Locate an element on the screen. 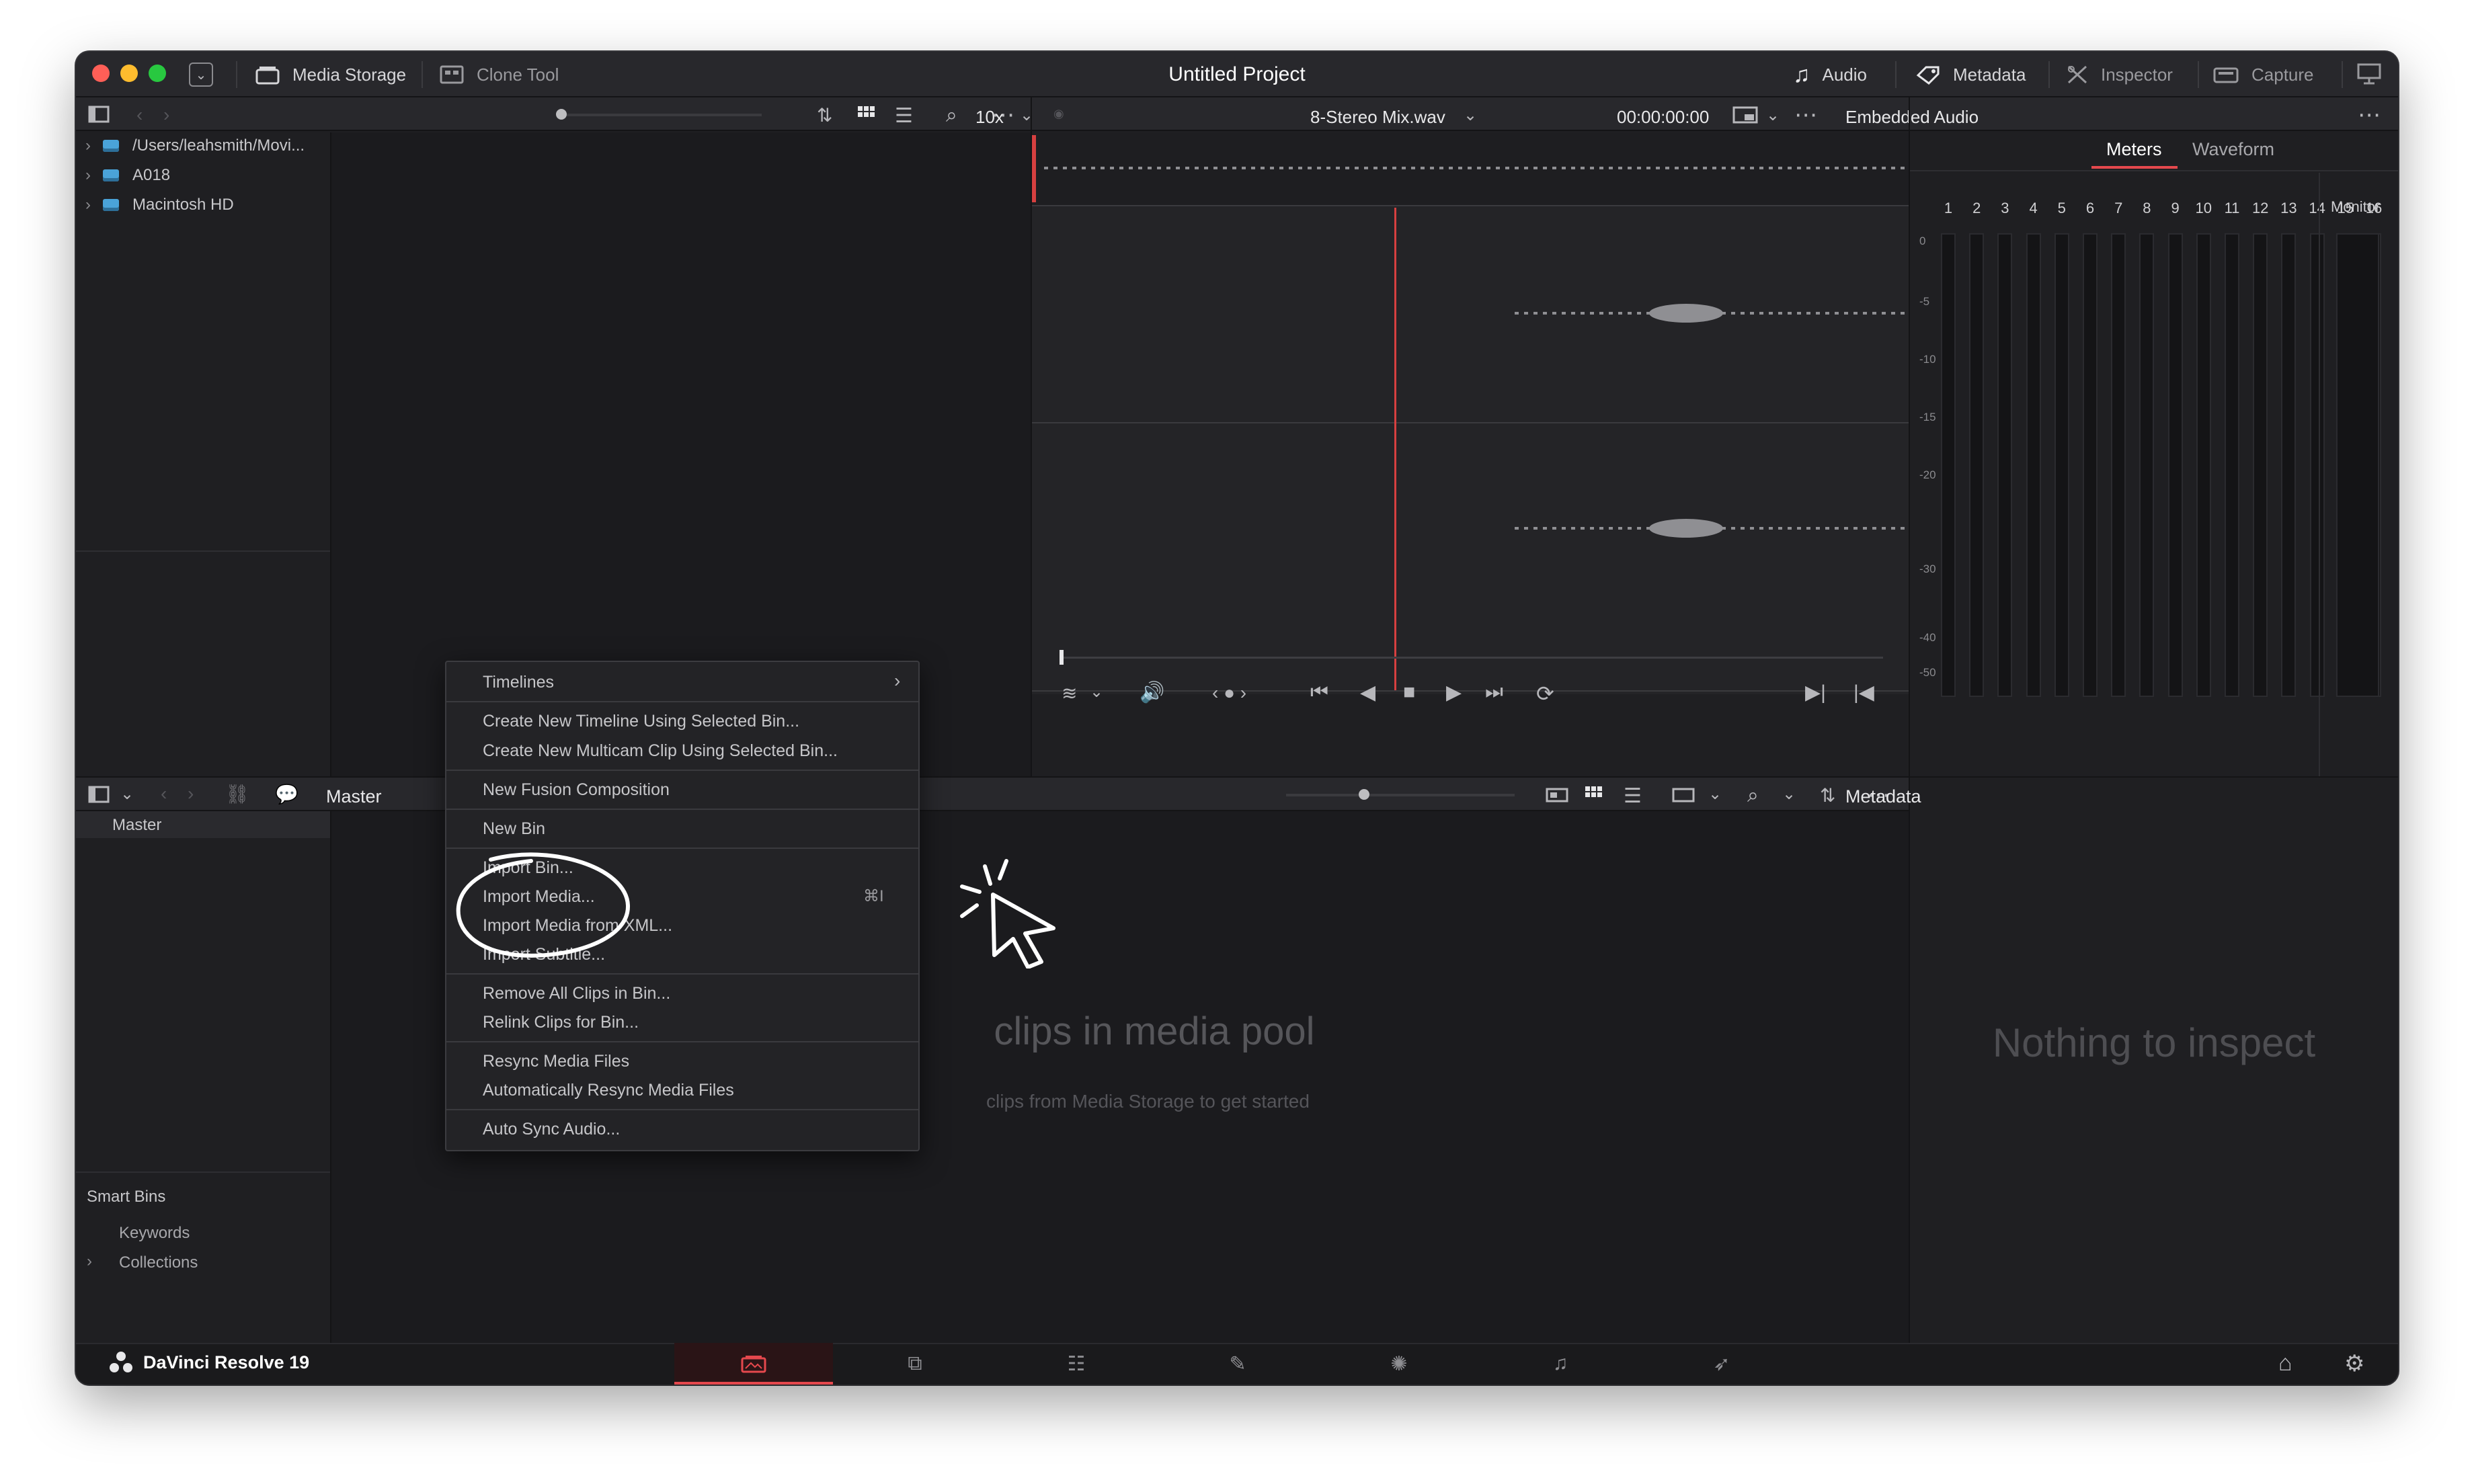 Image resolution: width=2474 pixels, height=1484 pixels. smart-bin-collections: Collections is located at coordinates (158, 1262).